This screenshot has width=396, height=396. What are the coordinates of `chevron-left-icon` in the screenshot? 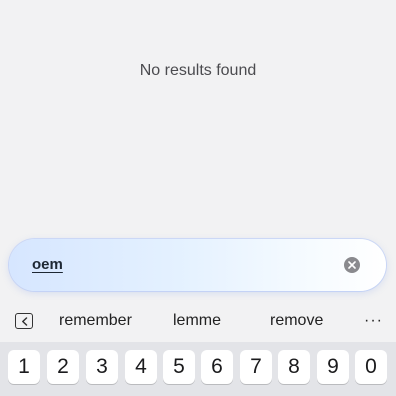 It's located at (24, 321).